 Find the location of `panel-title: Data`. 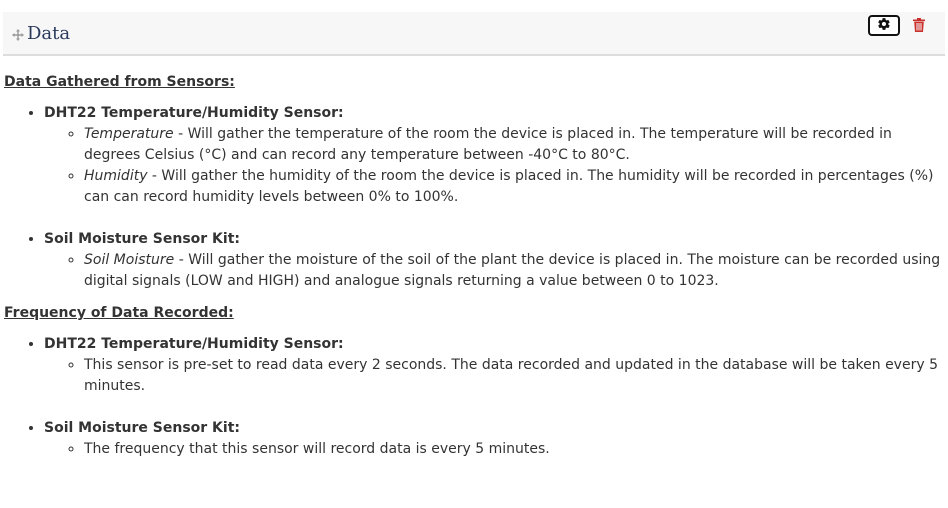

panel-title: Data is located at coordinates (49, 33).